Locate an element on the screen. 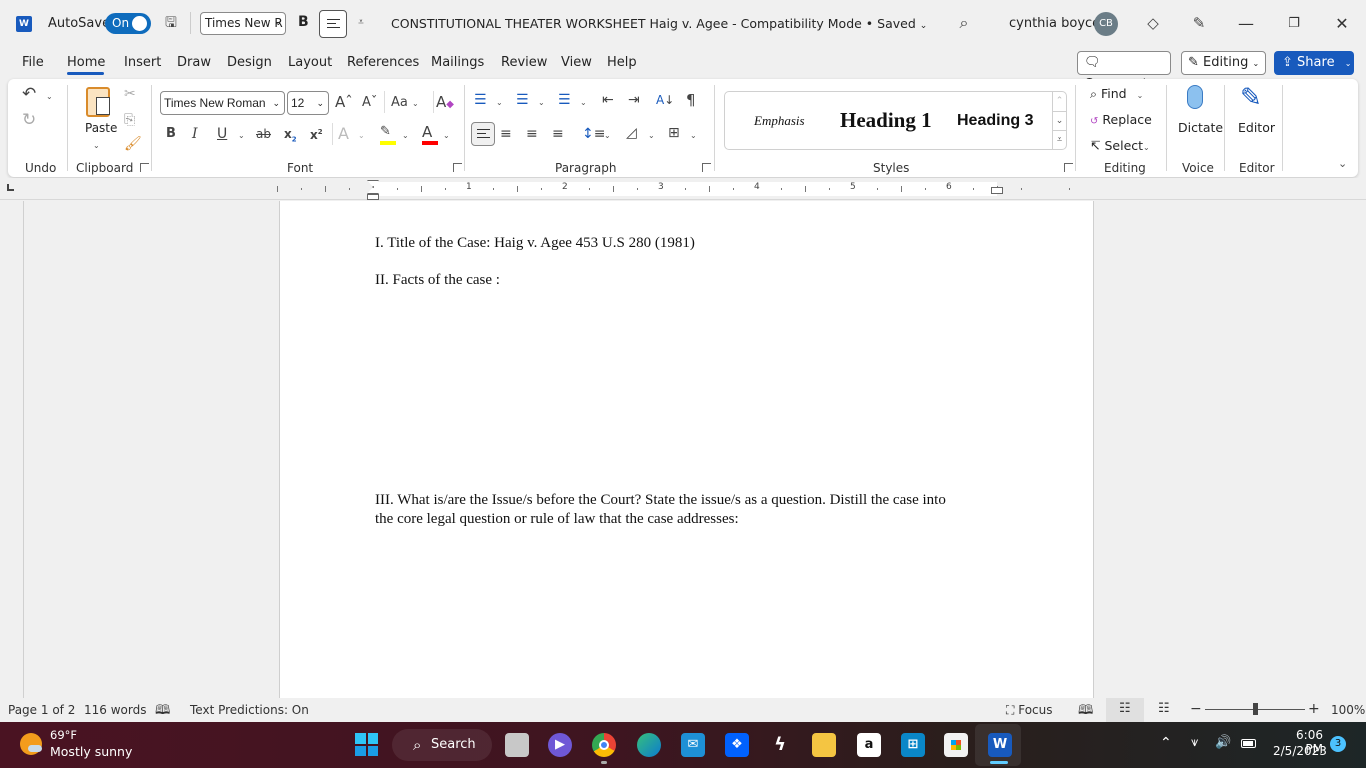  bullets-icon: ☰ is located at coordinates (480, 100).